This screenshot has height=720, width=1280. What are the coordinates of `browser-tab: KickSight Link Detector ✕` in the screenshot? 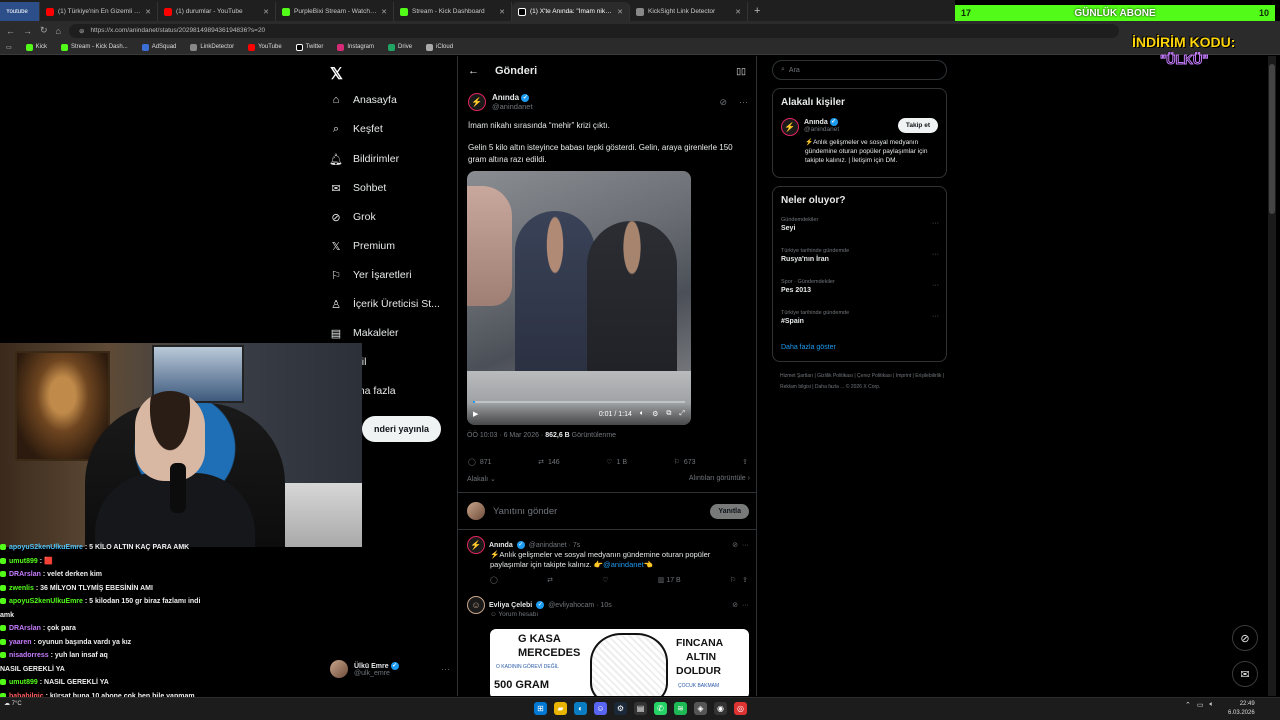 It's located at (689, 11).